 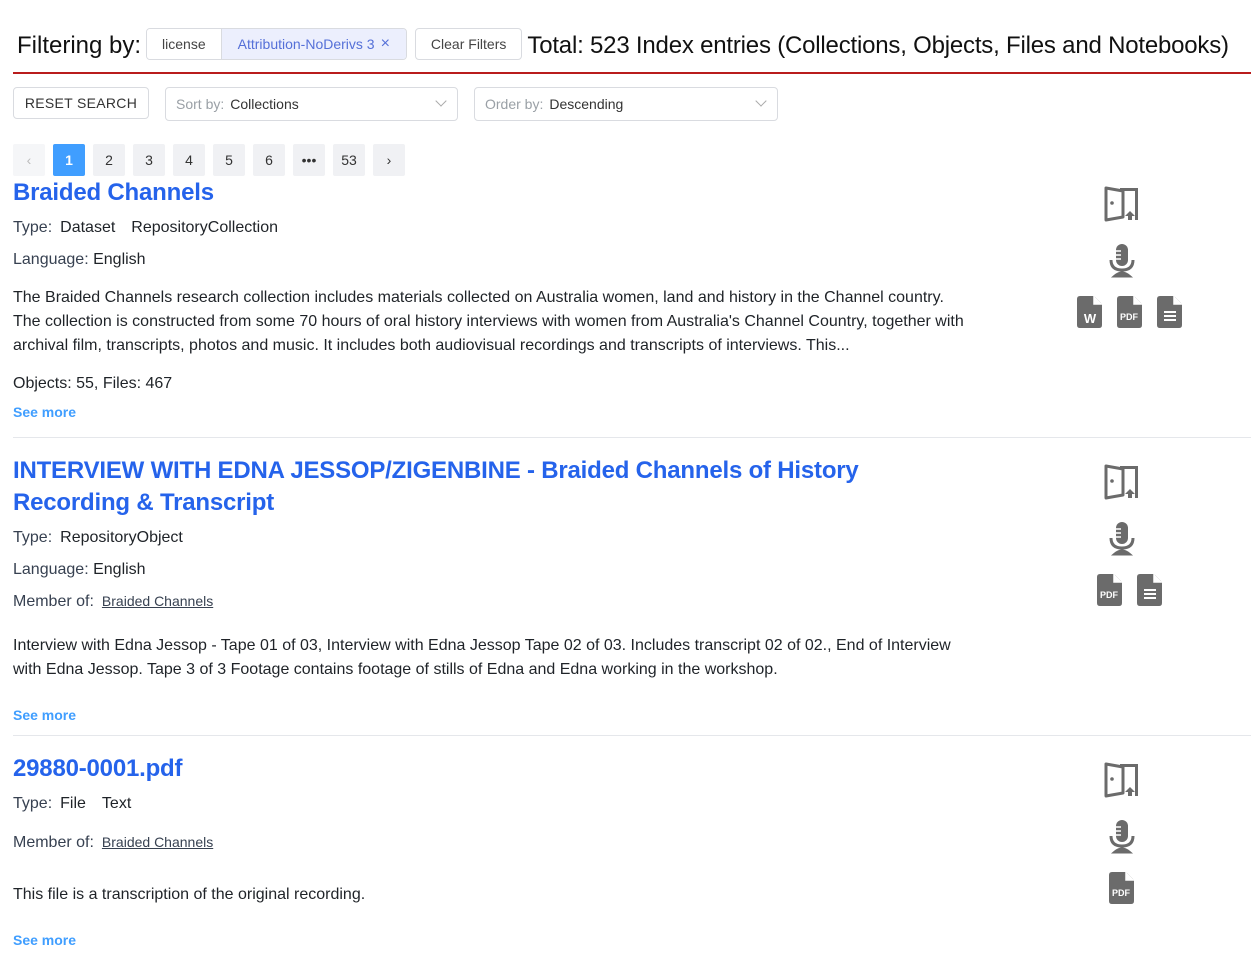 I want to click on filter-key: license, so click(x=184, y=44).